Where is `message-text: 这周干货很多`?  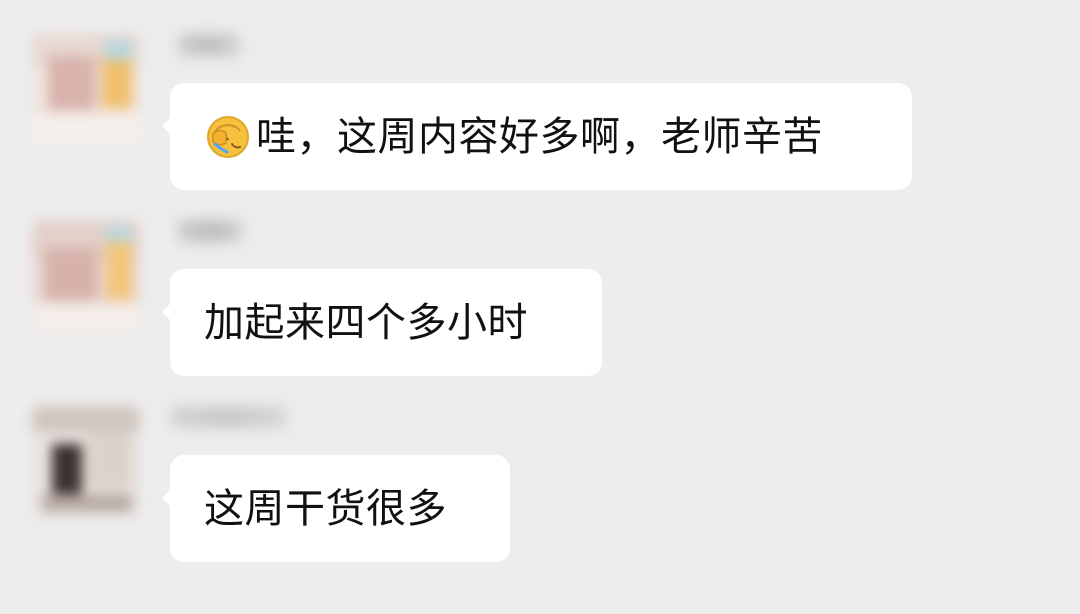 message-text: 这周干货很多 is located at coordinates (325, 508).